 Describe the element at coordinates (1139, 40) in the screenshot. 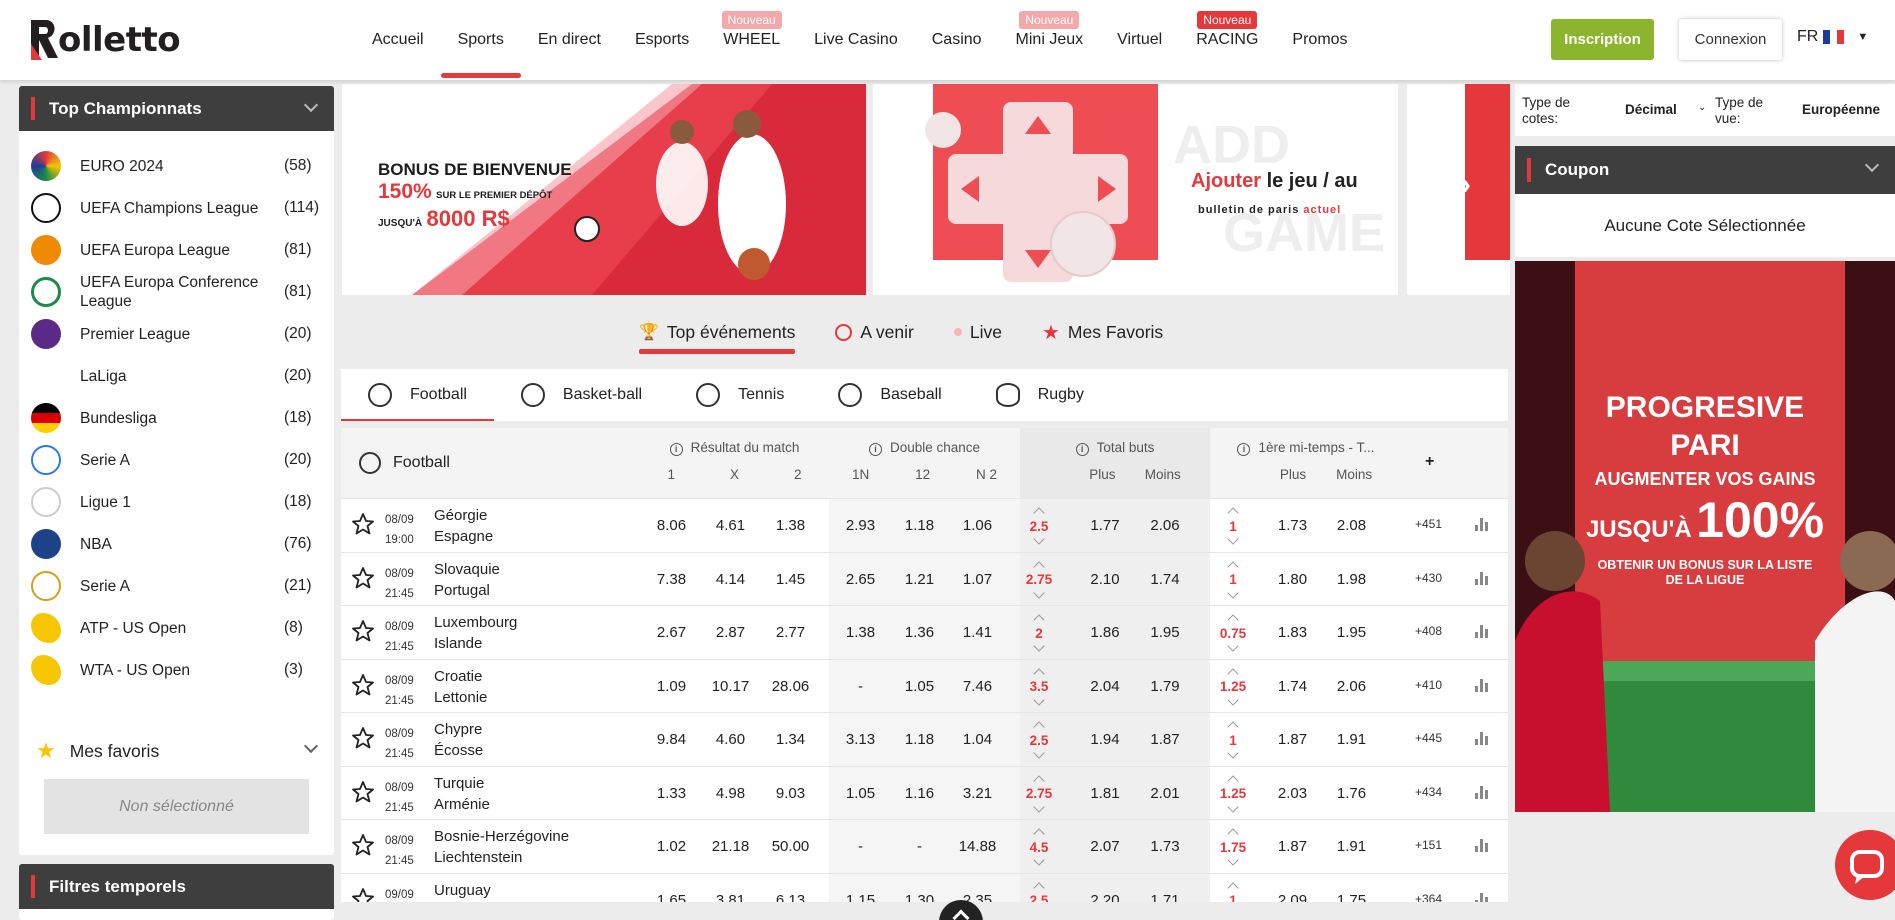

I see `nav-virtuel: Virtuel` at that location.